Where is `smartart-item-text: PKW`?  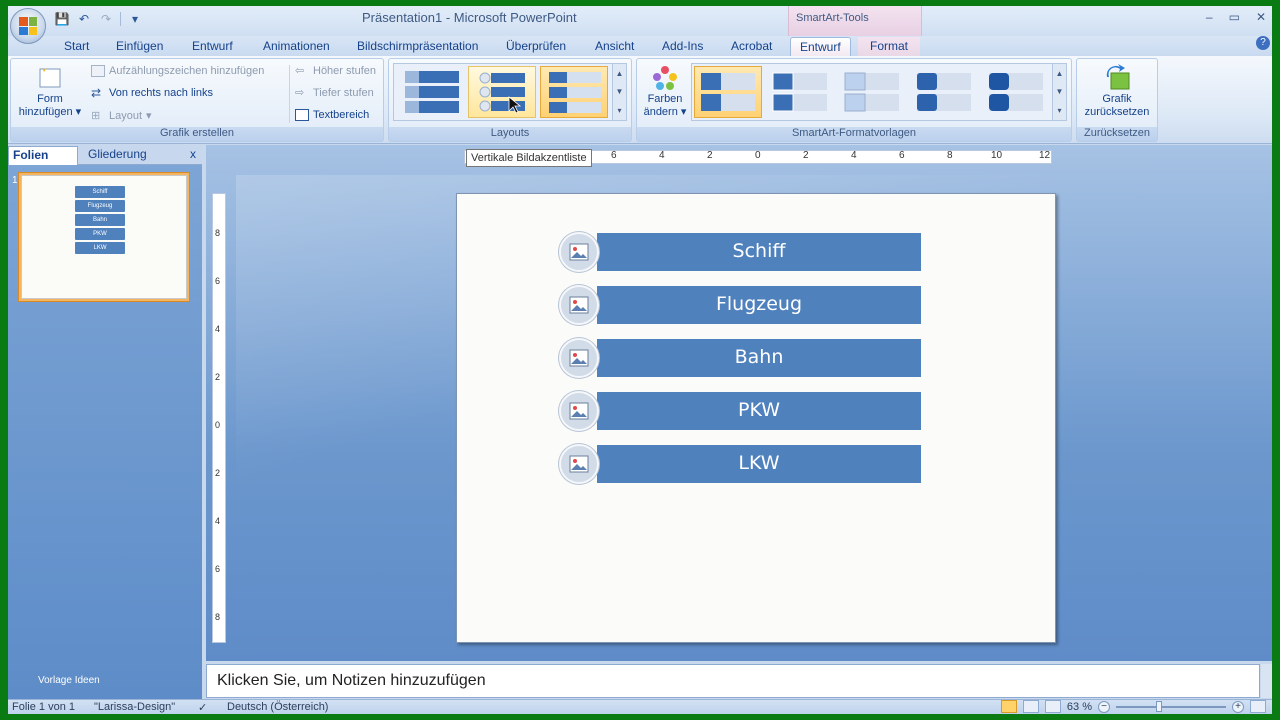 smartart-item-text: PKW is located at coordinates (759, 411).